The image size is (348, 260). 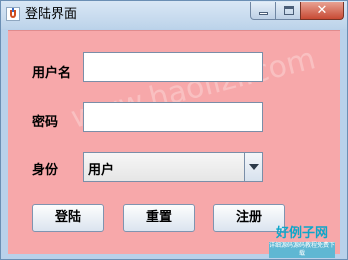 I want to click on java-icon, so click(x=13, y=14).